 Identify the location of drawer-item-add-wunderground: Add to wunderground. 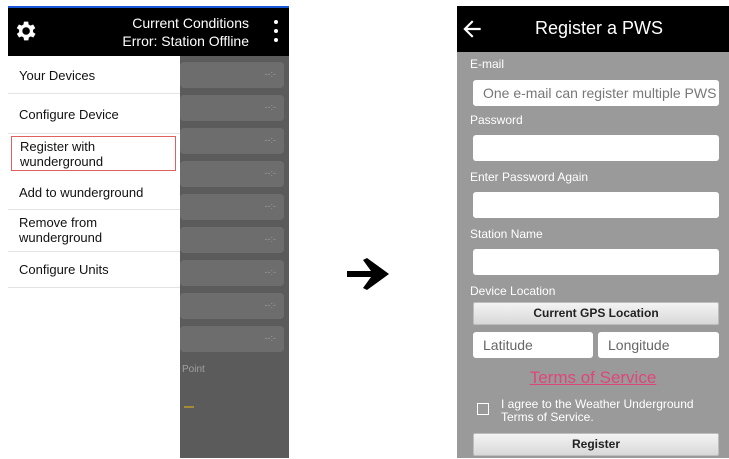
(94, 192).